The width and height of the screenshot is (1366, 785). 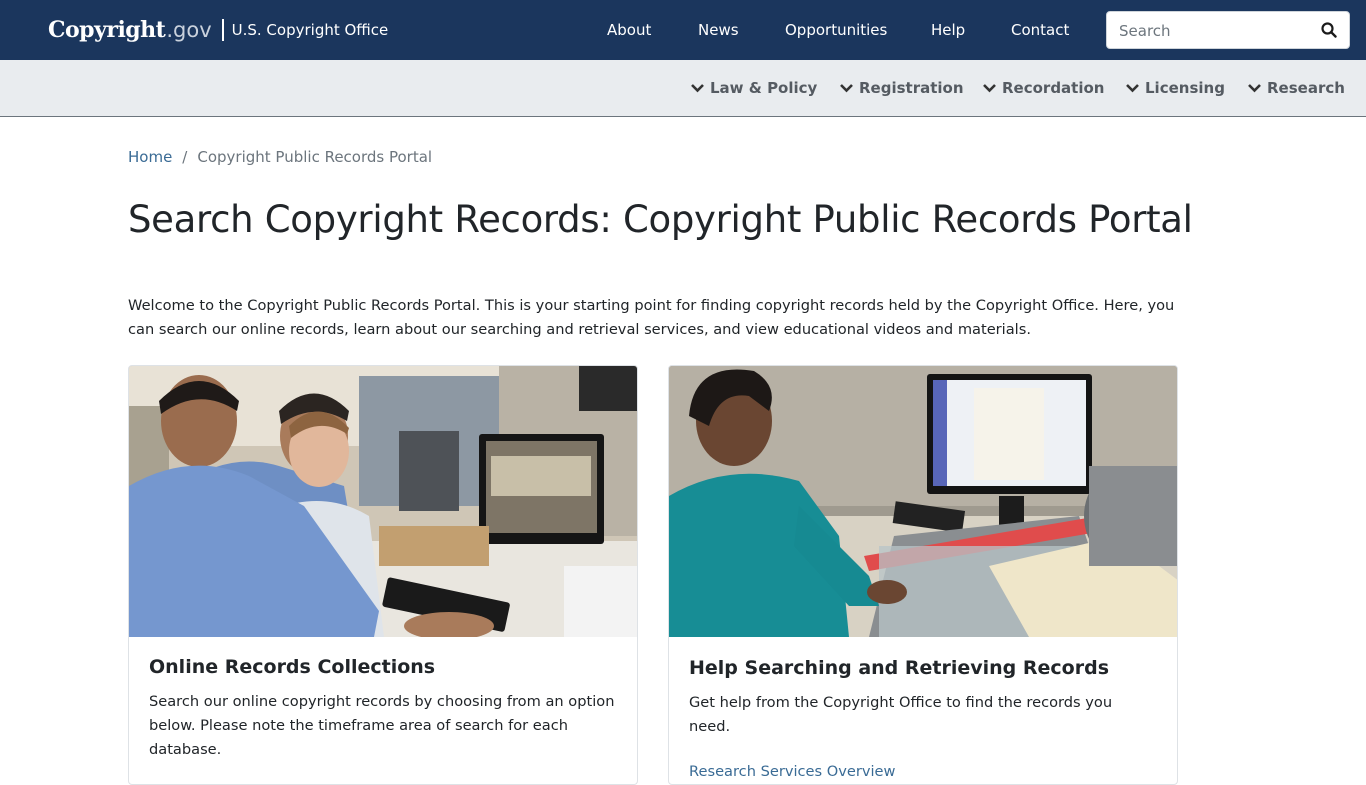 What do you see at coordinates (836, 30) in the screenshot?
I see `nav-opportunities: Opportunities` at bounding box center [836, 30].